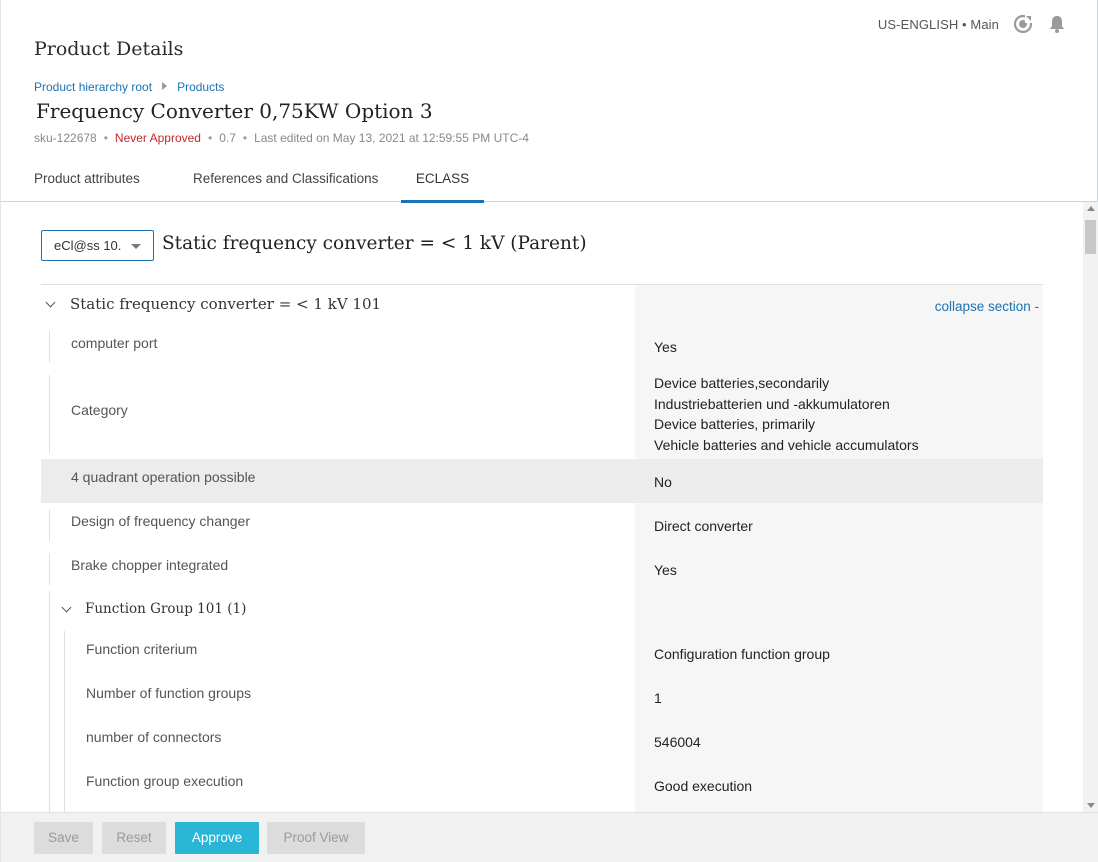 This screenshot has width=1098, height=862. What do you see at coordinates (165, 86) in the screenshot?
I see `breadcrumb-separator-icon` at bounding box center [165, 86].